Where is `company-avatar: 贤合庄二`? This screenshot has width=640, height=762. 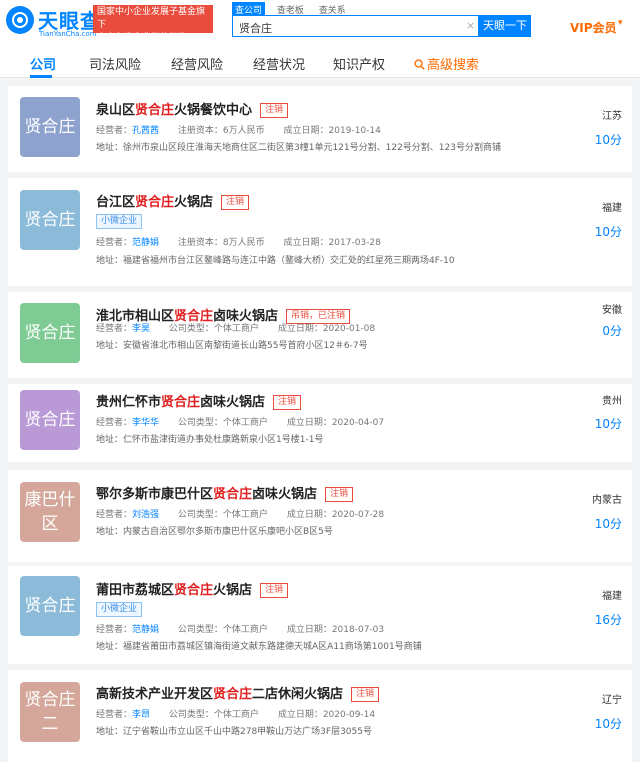 company-avatar: 贤合庄二 is located at coordinates (50, 712).